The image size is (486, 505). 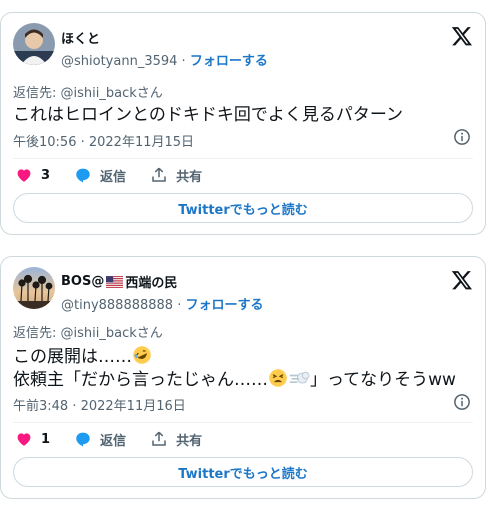 What do you see at coordinates (32, 439) in the screenshot?
I see `like-button: 1` at bounding box center [32, 439].